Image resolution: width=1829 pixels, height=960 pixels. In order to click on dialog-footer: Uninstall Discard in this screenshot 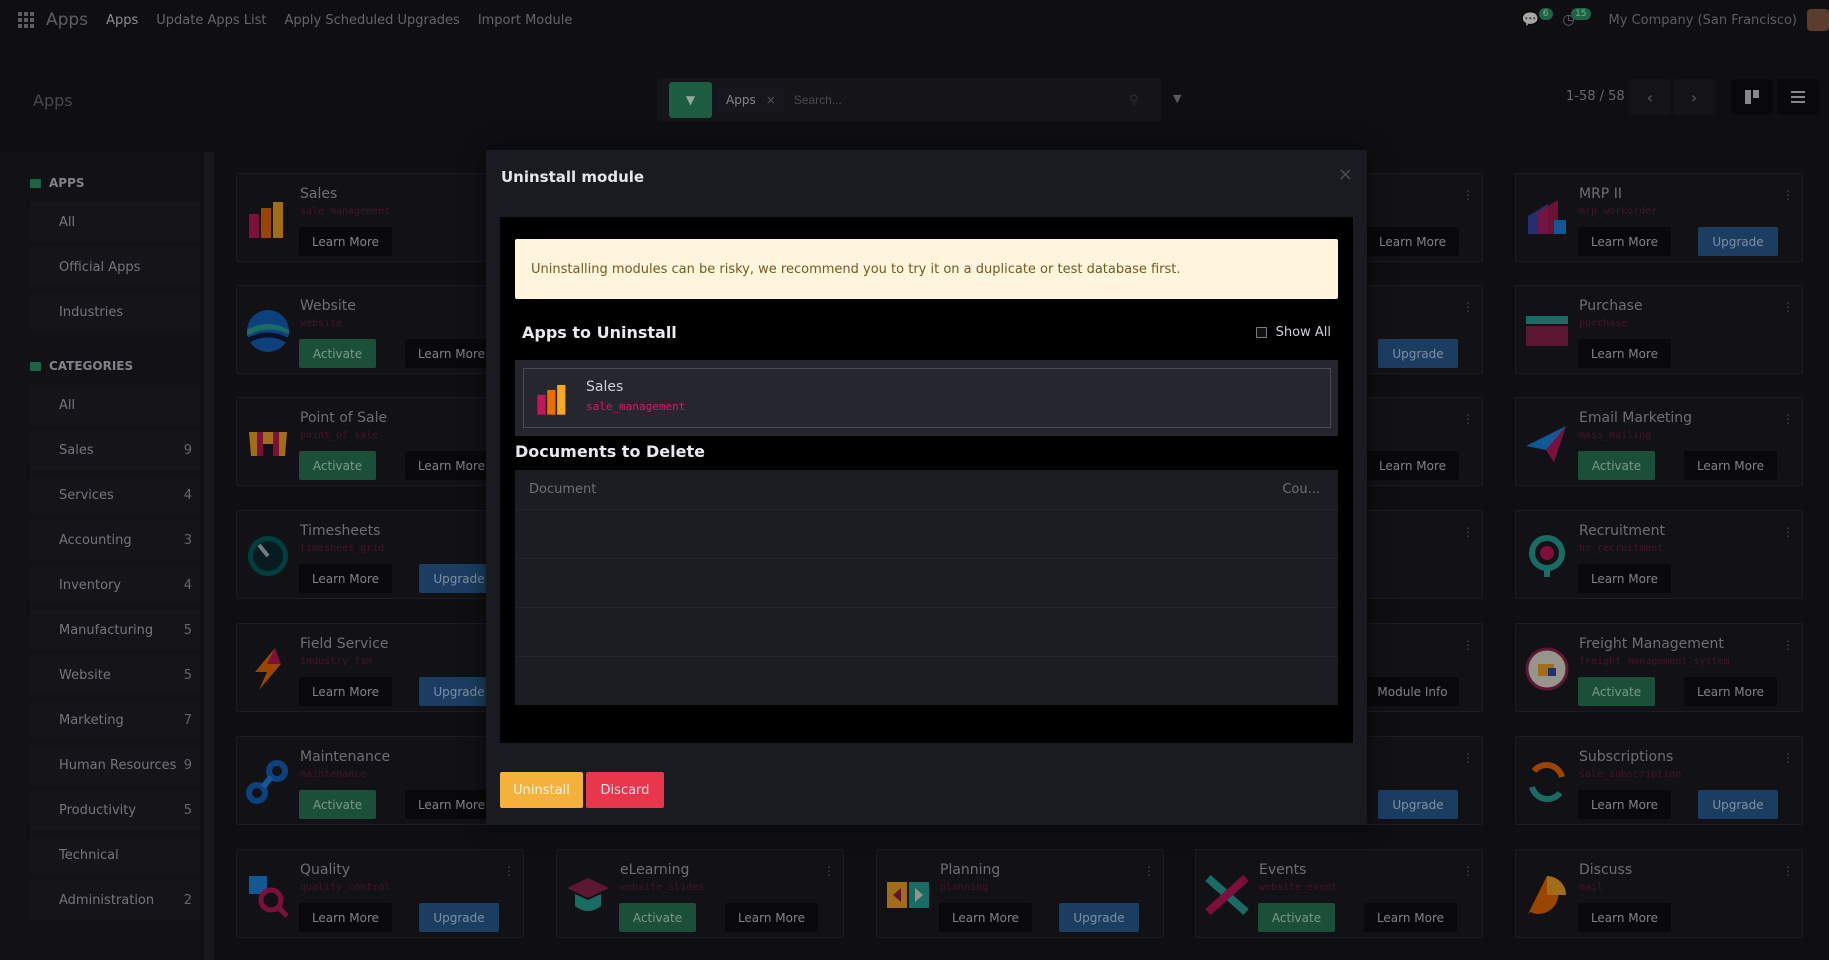, I will do `click(582, 790)`.